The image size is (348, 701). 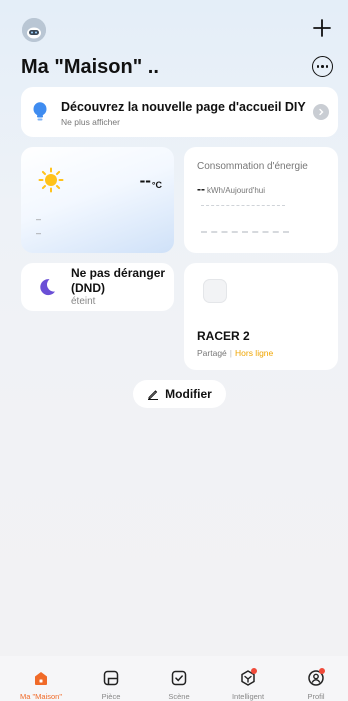 I want to click on device-shared-label: Partagé, so click(x=212, y=353).